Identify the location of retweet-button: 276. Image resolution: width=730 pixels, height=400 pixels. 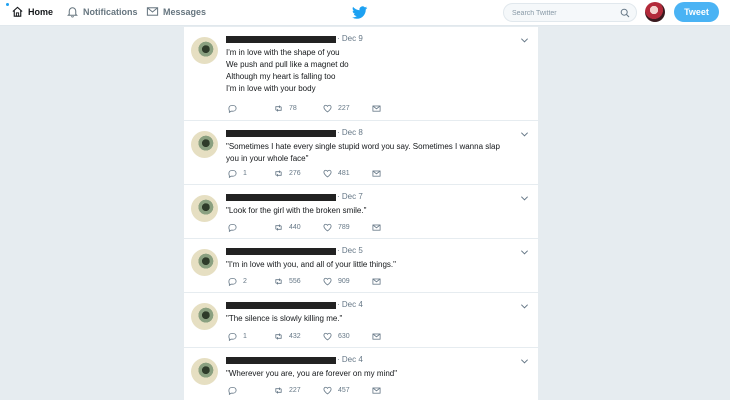
(287, 173).